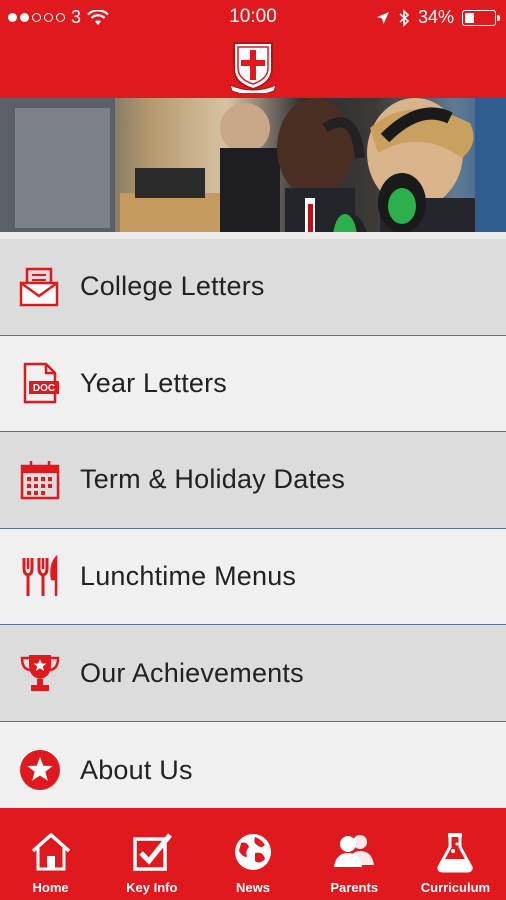  I want to click on tab-label: Parents, so click(354, 887).